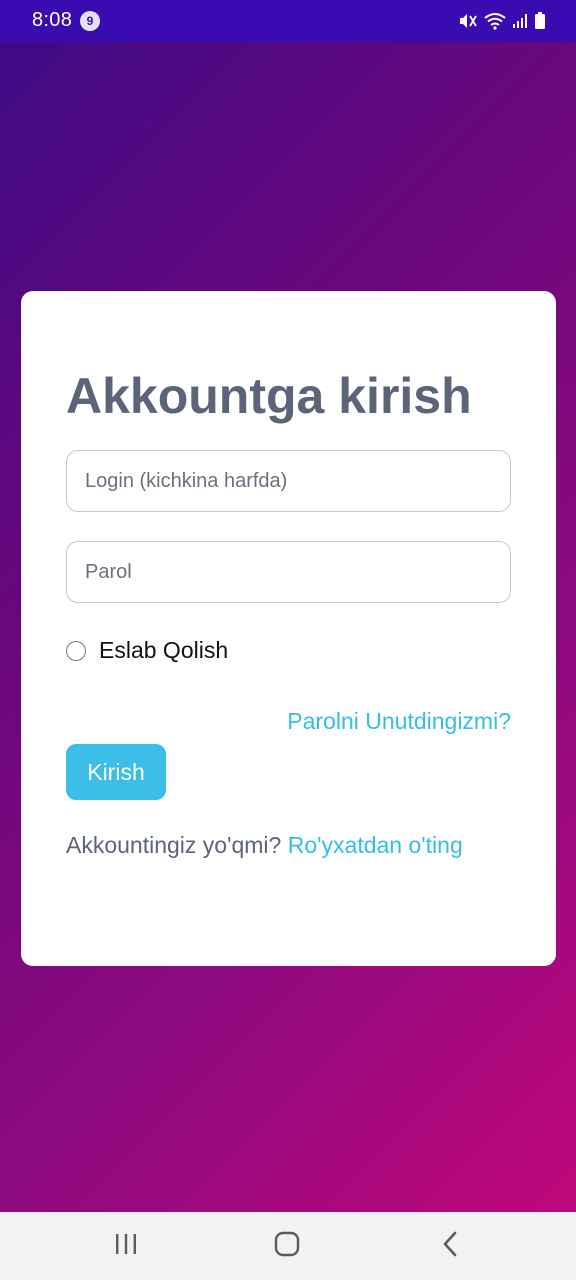 The image size is (576, 1280). I want to click on status-icons, so click(502, 21).